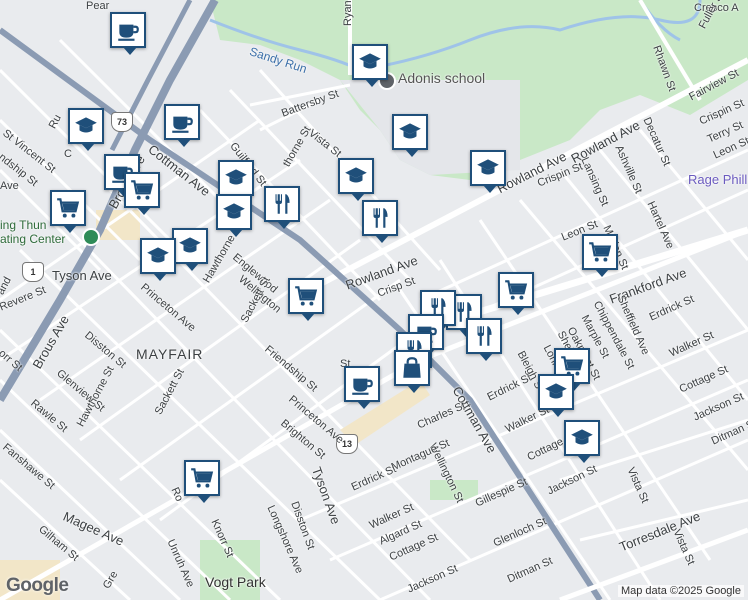 Image resolution: width=748 pixels, height=600 pixels. What do you see at coordinates (717, 179) in the screenshot?
I see `rage-phill-label: Rage Phill` at bounding box center [717, 179].